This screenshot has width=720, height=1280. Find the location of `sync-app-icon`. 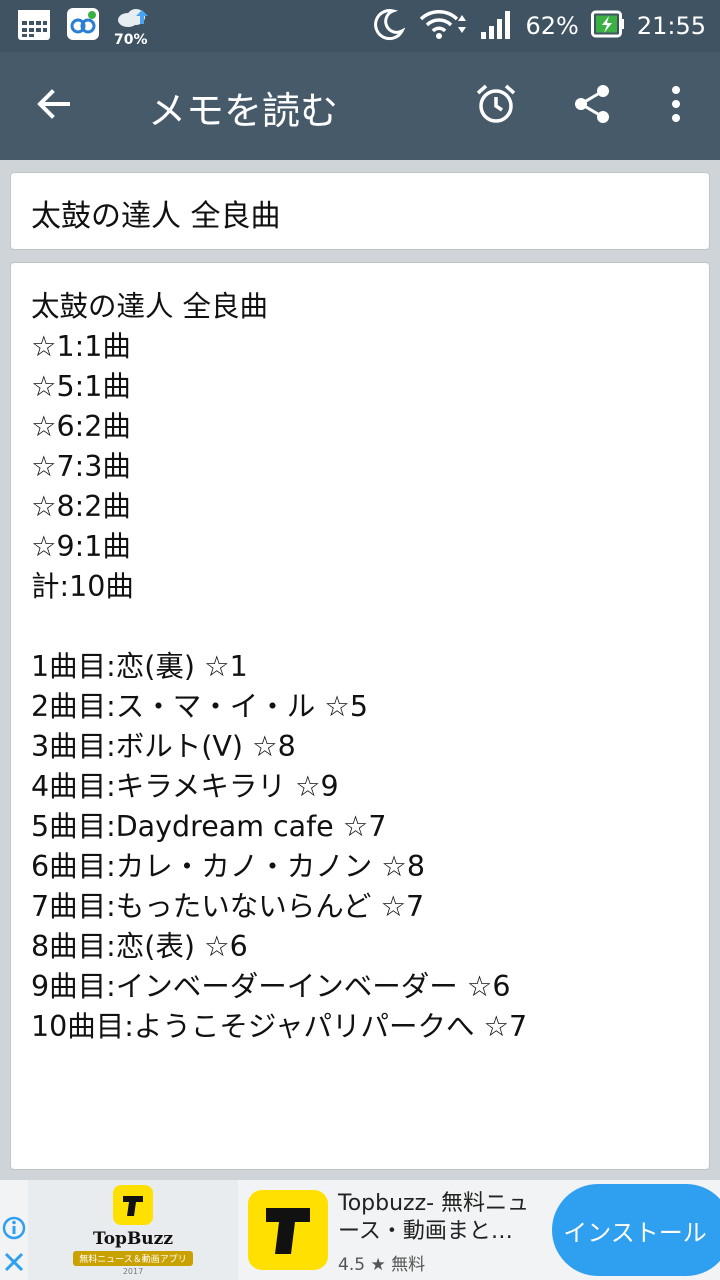

sync-app-icon is located at coordinates (83, 26).